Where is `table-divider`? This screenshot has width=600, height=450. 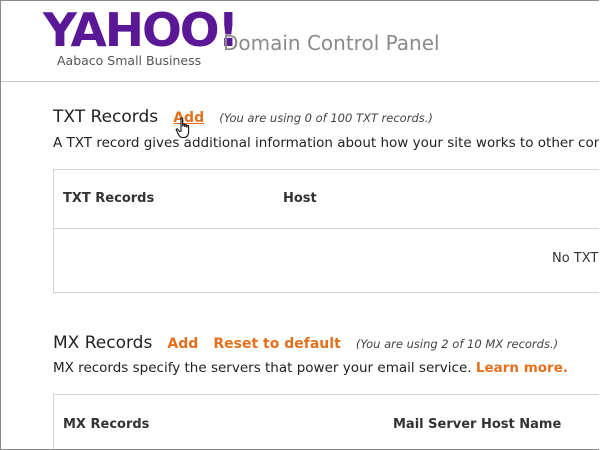
table-divider is located at coordinates (326, 228).